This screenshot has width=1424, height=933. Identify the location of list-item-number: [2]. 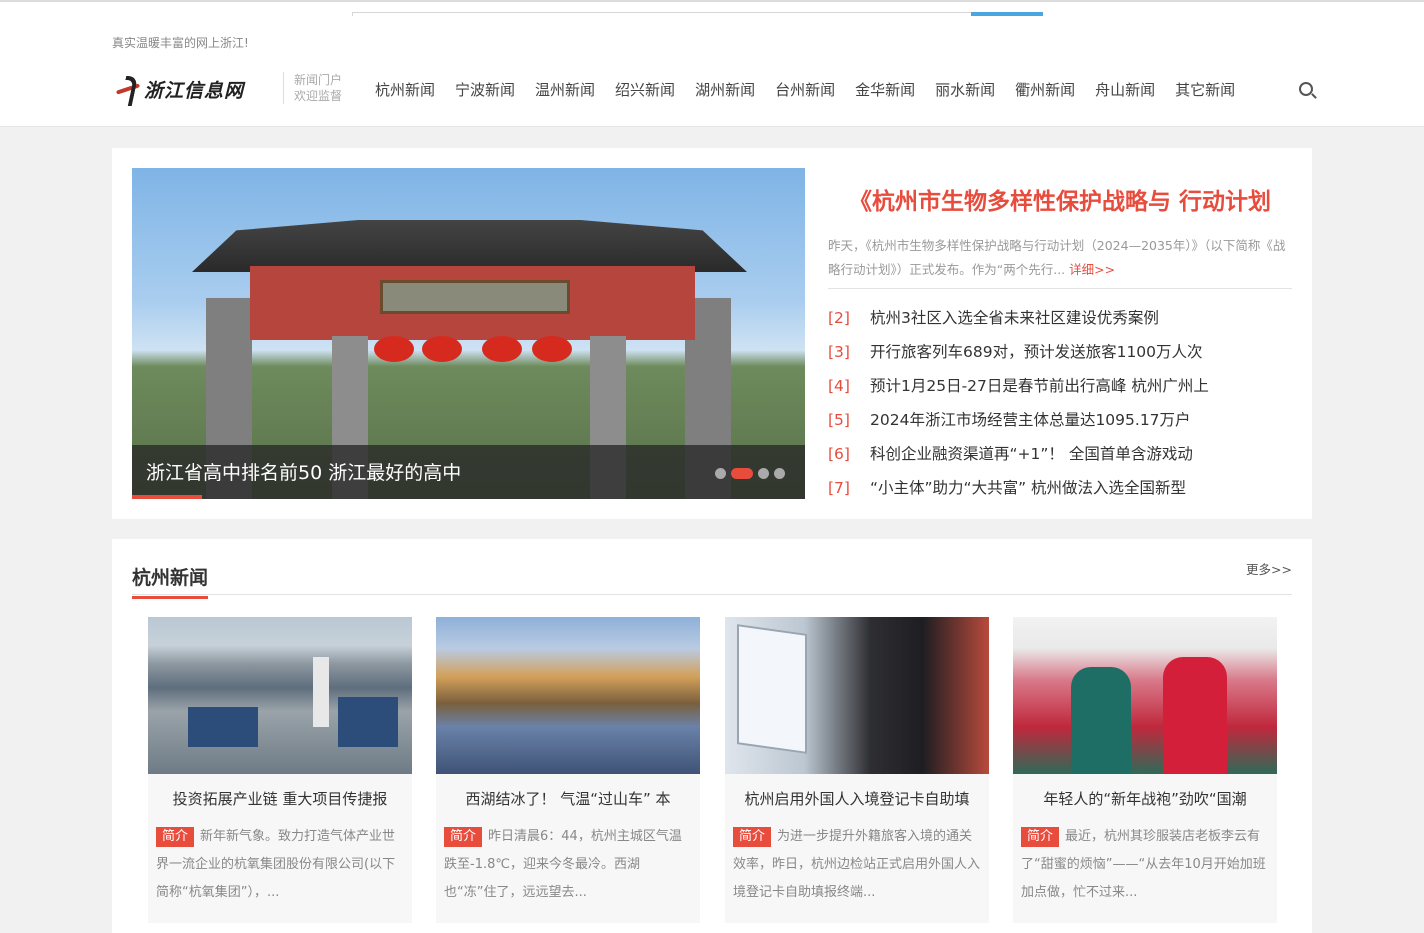
(839, 318).